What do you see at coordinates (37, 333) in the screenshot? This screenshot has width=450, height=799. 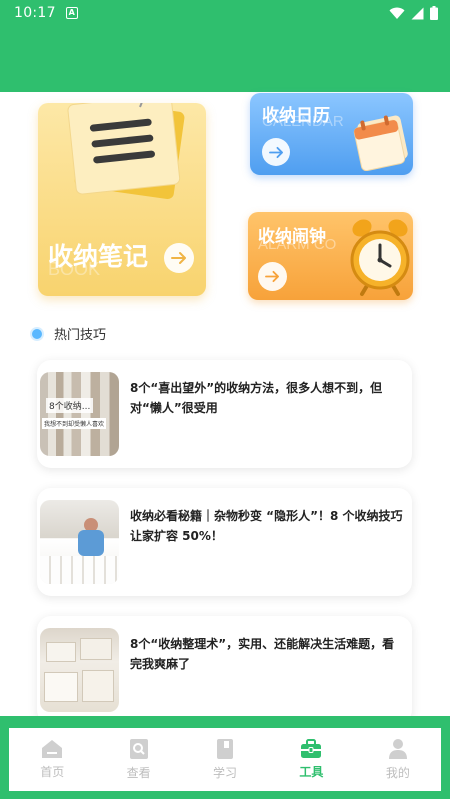 I see `section-dot-icon` at bounding box center [37, 333].